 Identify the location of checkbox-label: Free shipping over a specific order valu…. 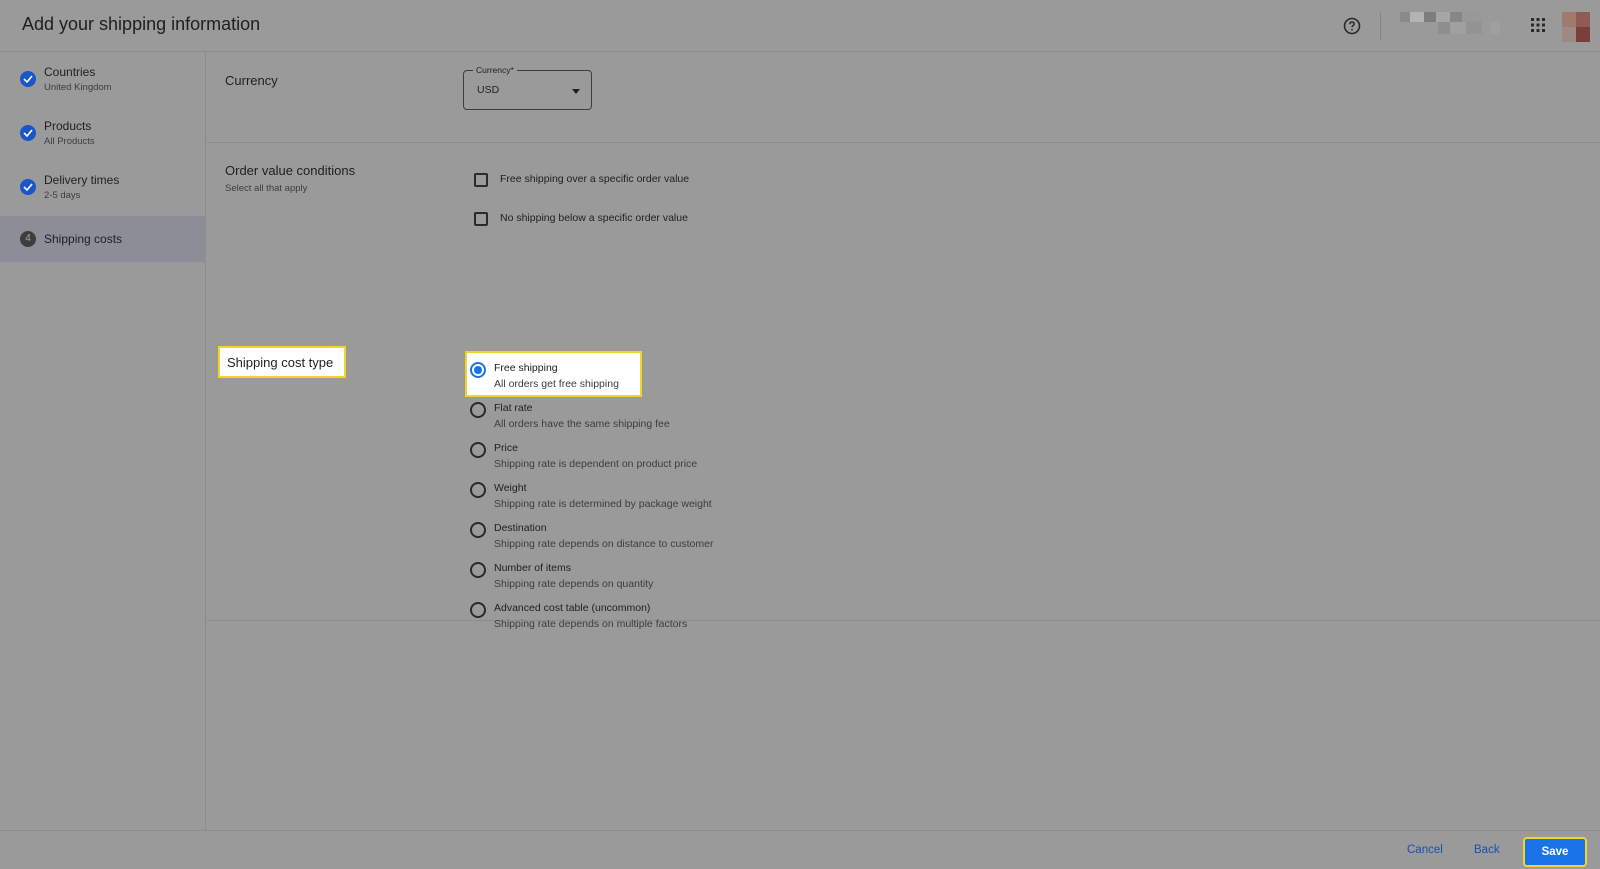
(595, 179).